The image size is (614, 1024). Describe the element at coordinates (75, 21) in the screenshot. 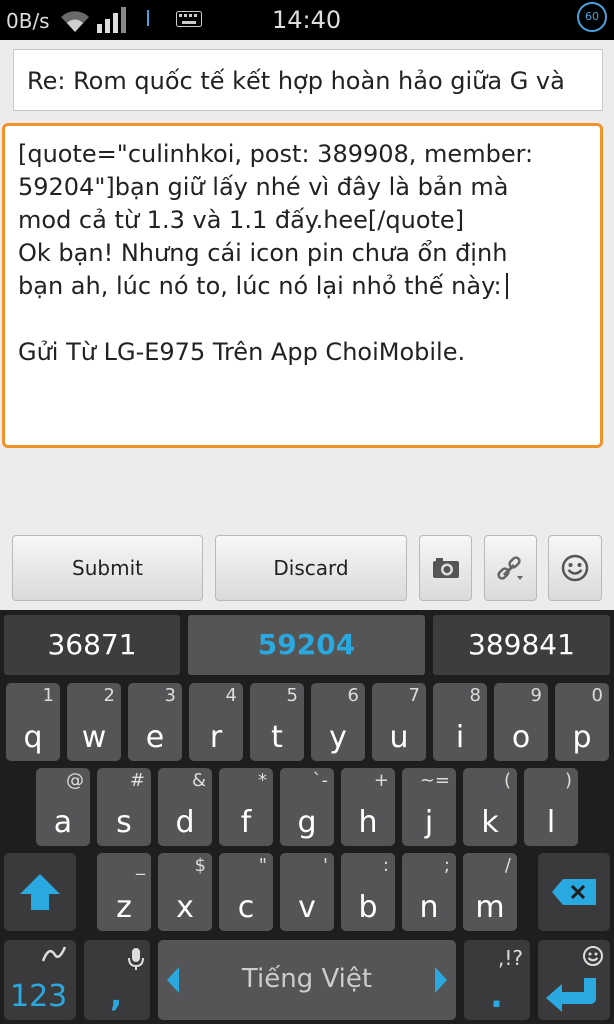

I see `wifi-icon` at that location.